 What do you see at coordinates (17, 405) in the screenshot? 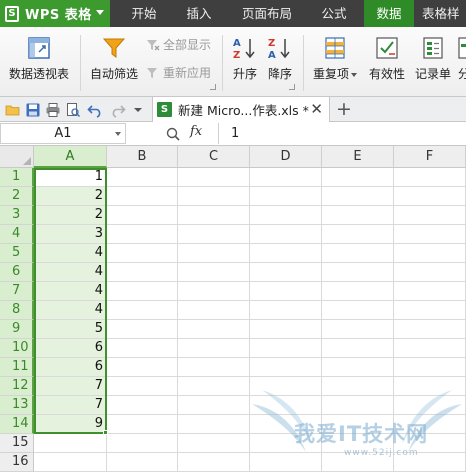
I see `row-header: 13` at bounding box center [17, 405].